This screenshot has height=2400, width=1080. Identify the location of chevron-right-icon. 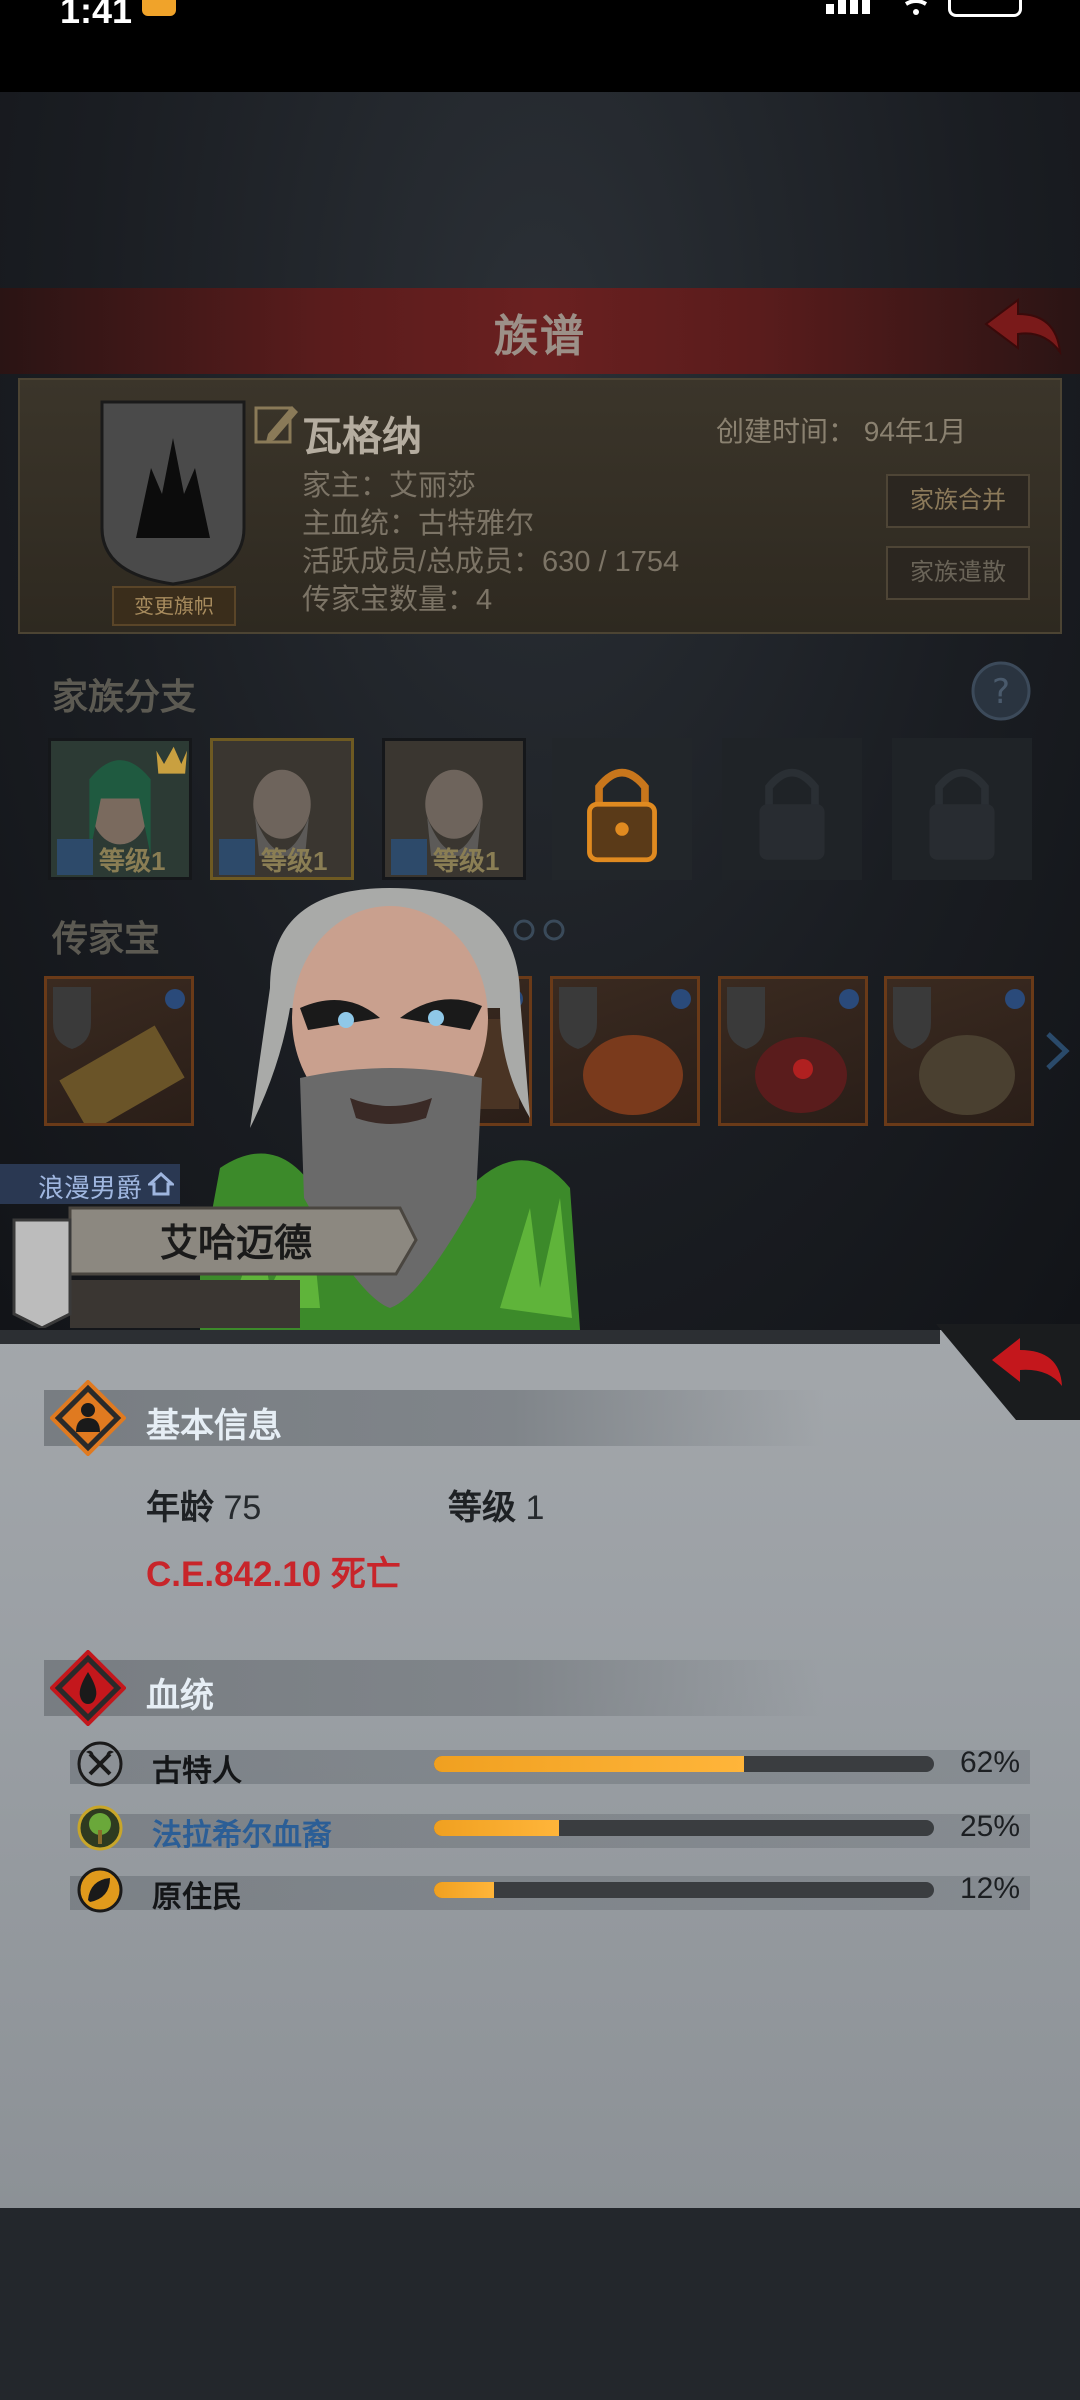
(1057, 1051).